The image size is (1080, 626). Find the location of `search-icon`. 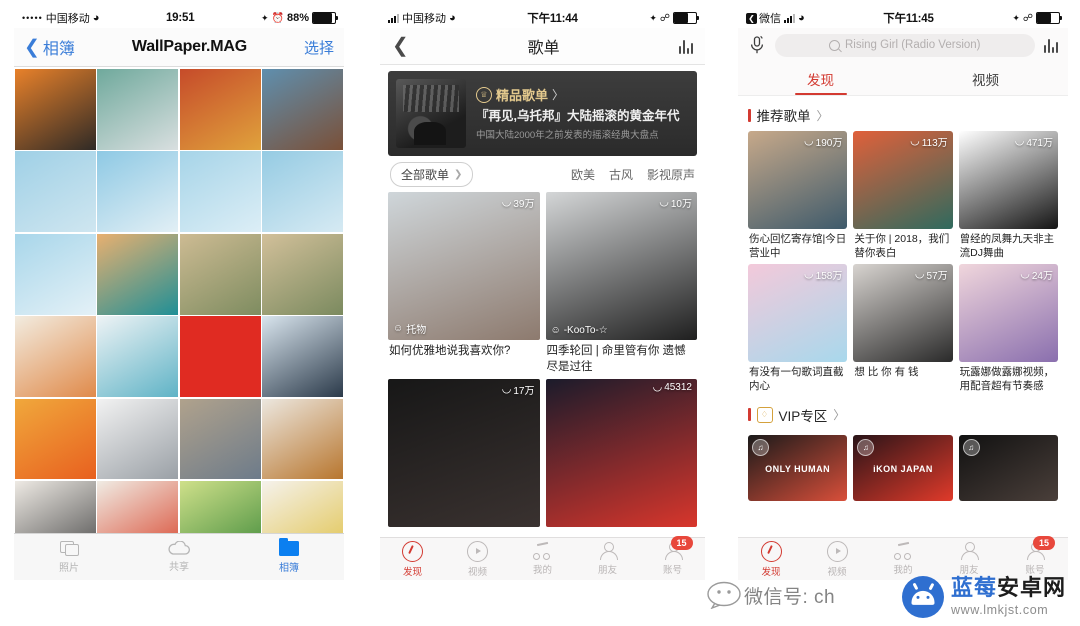

search-icon is located at coordinates (834, 45).